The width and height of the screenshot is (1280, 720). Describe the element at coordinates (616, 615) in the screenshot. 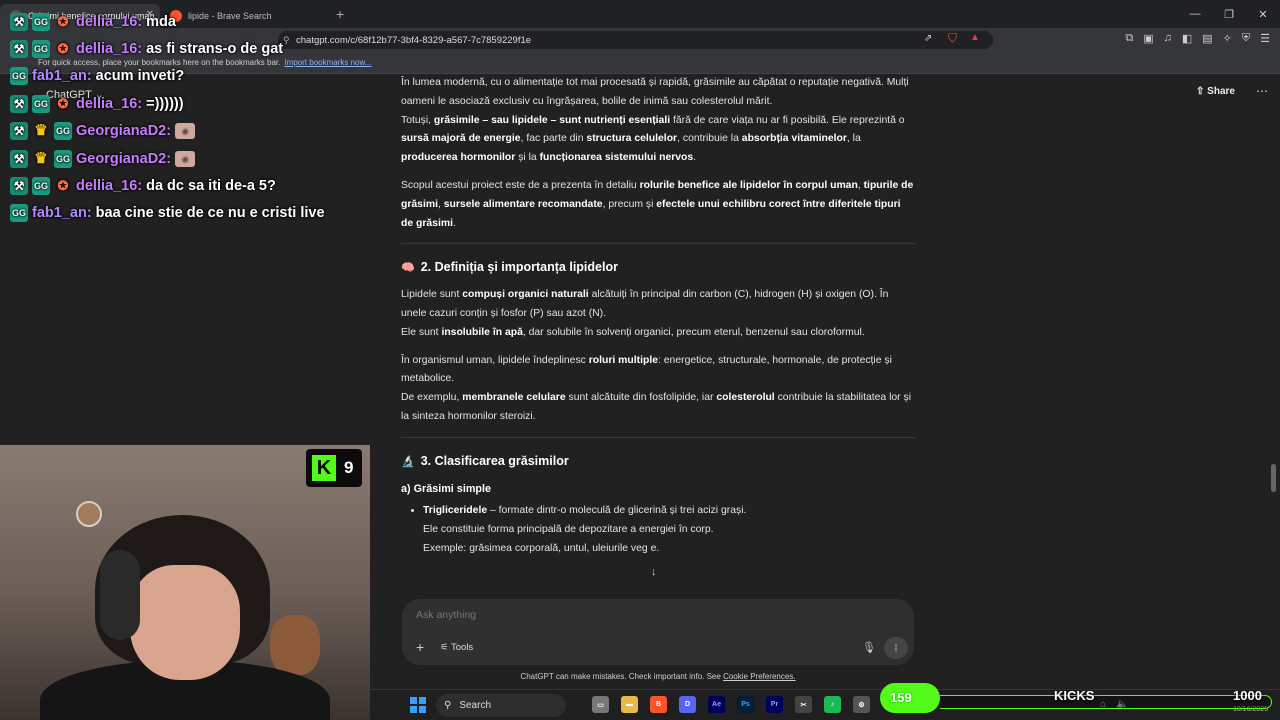

I see `prompt-input` at that location.